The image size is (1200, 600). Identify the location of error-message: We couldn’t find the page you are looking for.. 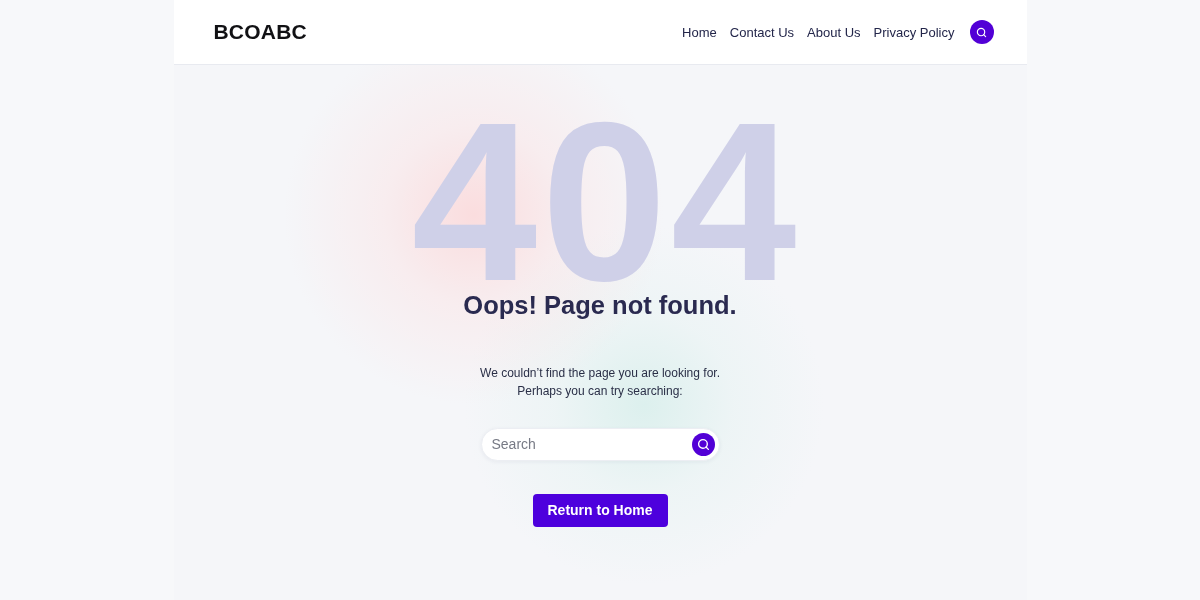
(600, 373).